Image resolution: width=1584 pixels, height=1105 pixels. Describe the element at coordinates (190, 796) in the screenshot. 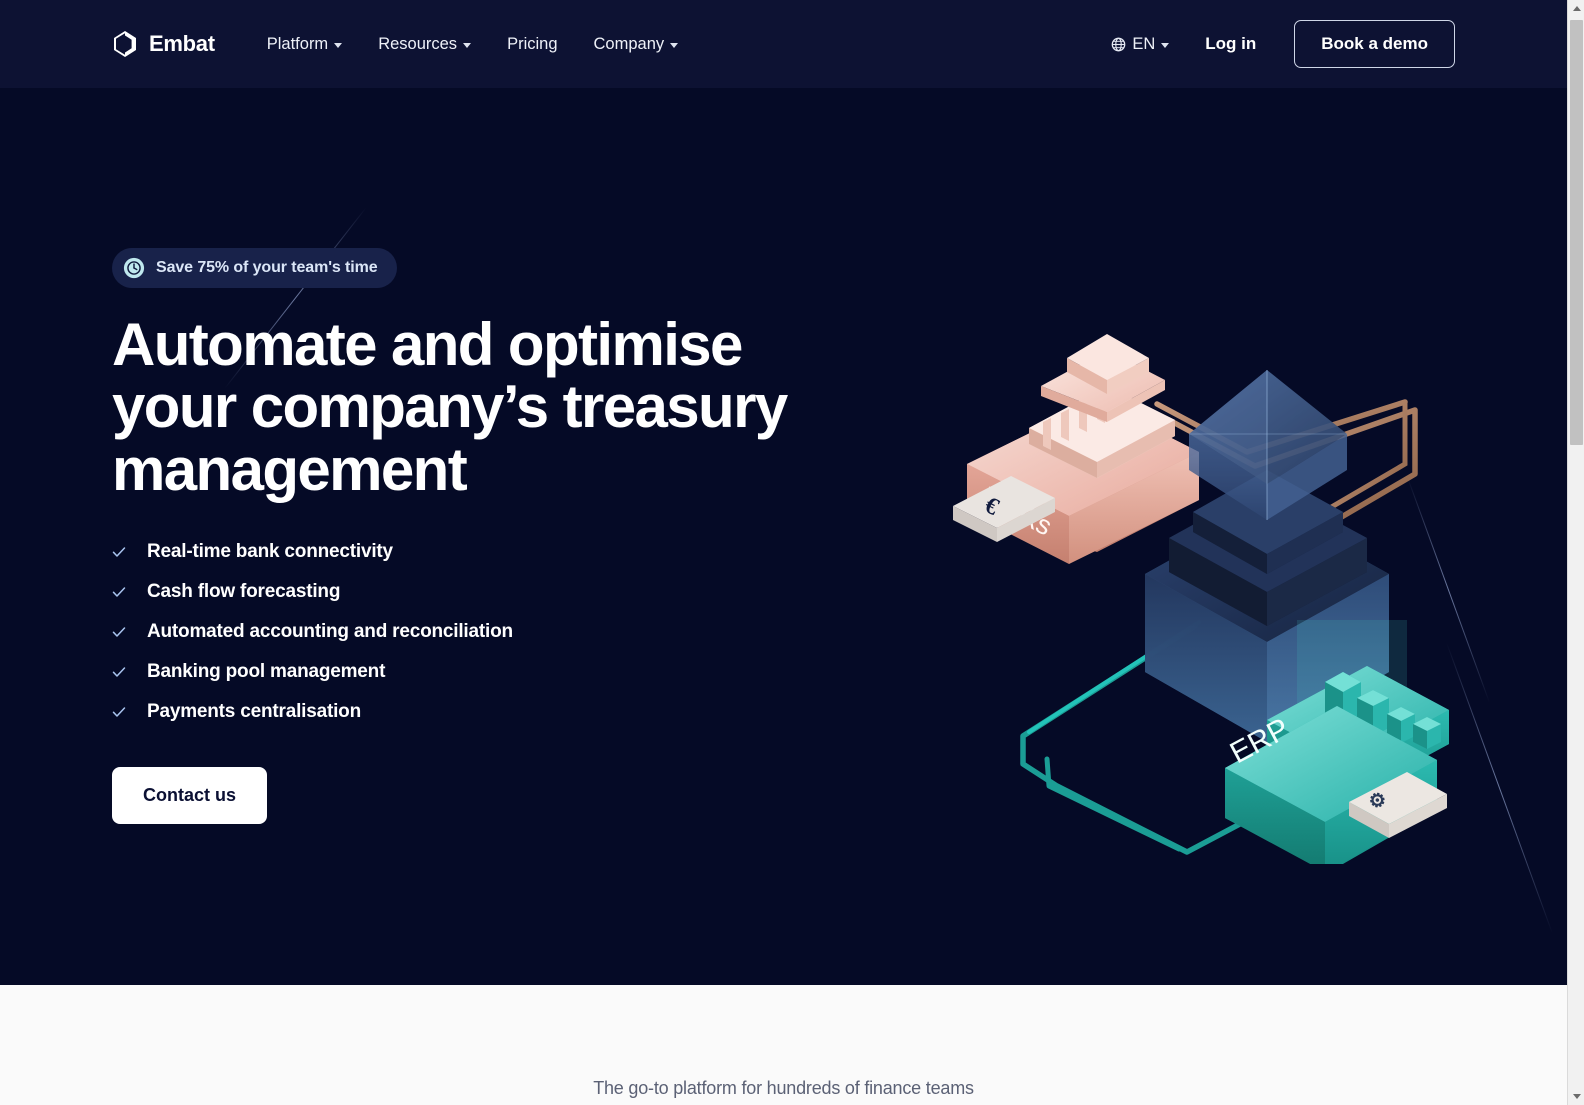

I see `contact-us-button: Contact us` at that location.